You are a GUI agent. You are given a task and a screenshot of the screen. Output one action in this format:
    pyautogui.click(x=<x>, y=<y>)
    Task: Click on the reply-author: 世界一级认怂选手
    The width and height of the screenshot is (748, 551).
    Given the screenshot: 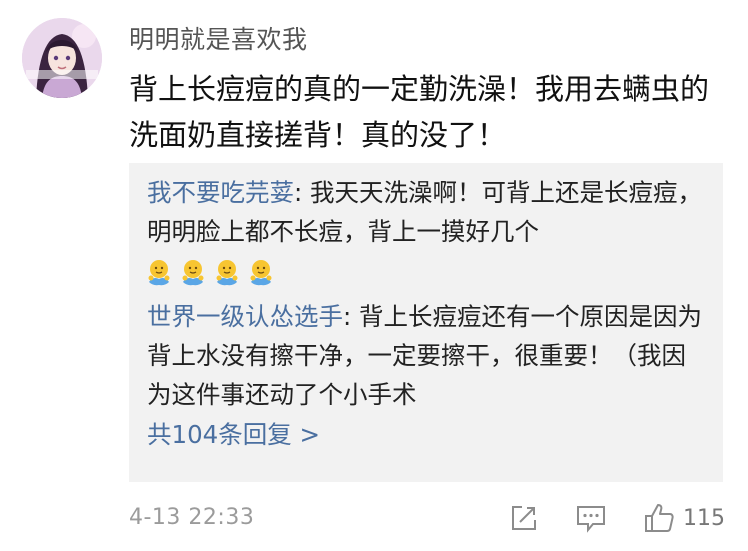 What is the action you would take?
    pyautogui.click(x=245, y=316)
    